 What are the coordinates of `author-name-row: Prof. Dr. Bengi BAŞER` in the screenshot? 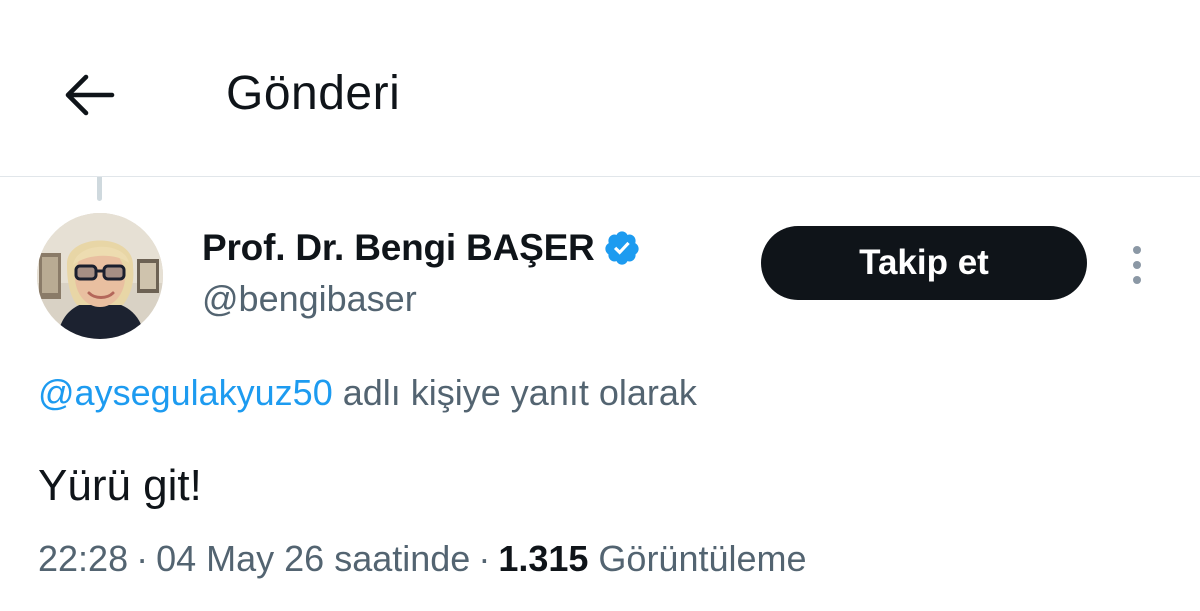 It's located at (421, 248).